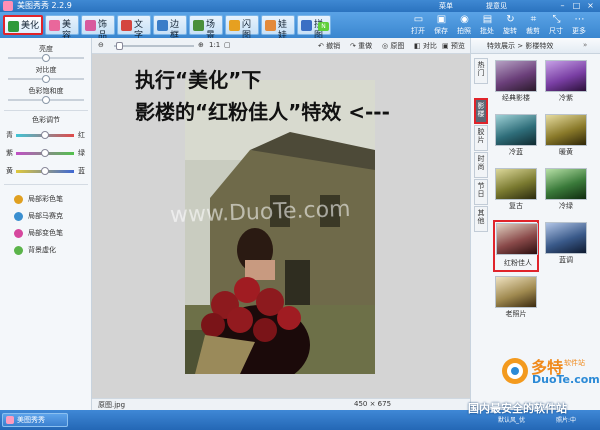 The height and width of the screenshot is (430, 600). I want to click on cyan-label: 青, so click(9, 135).